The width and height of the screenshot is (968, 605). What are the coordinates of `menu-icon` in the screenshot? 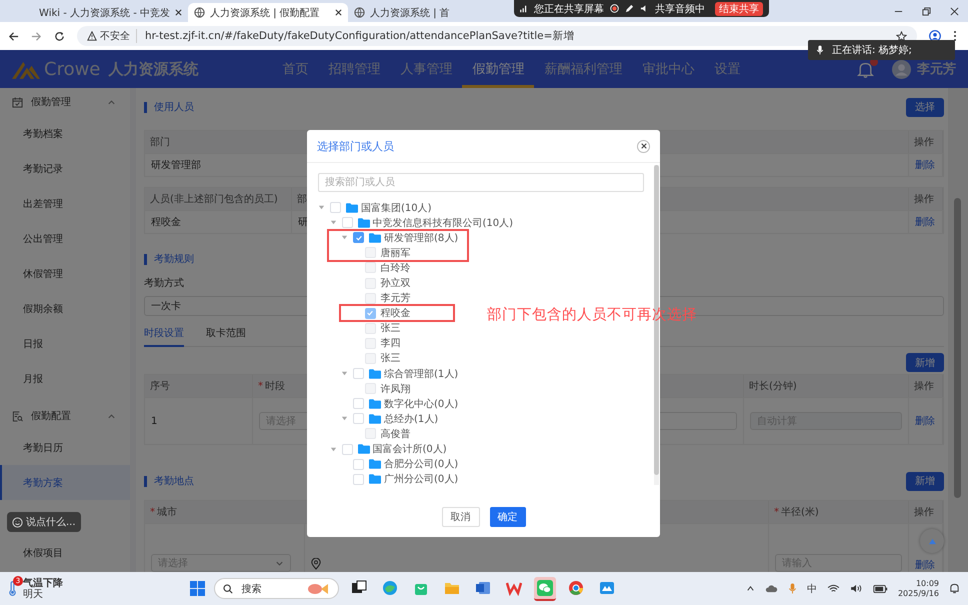 It's located at (955, 36).